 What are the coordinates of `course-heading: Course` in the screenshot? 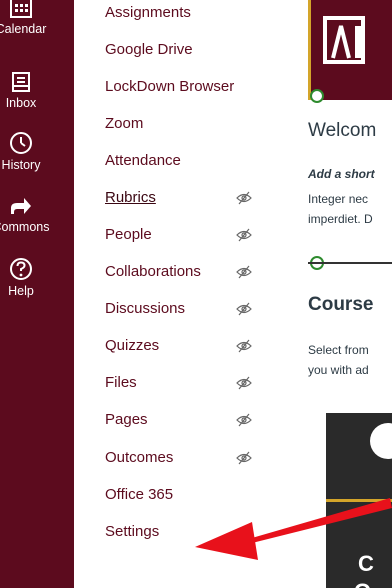 It's located at (341, 304).